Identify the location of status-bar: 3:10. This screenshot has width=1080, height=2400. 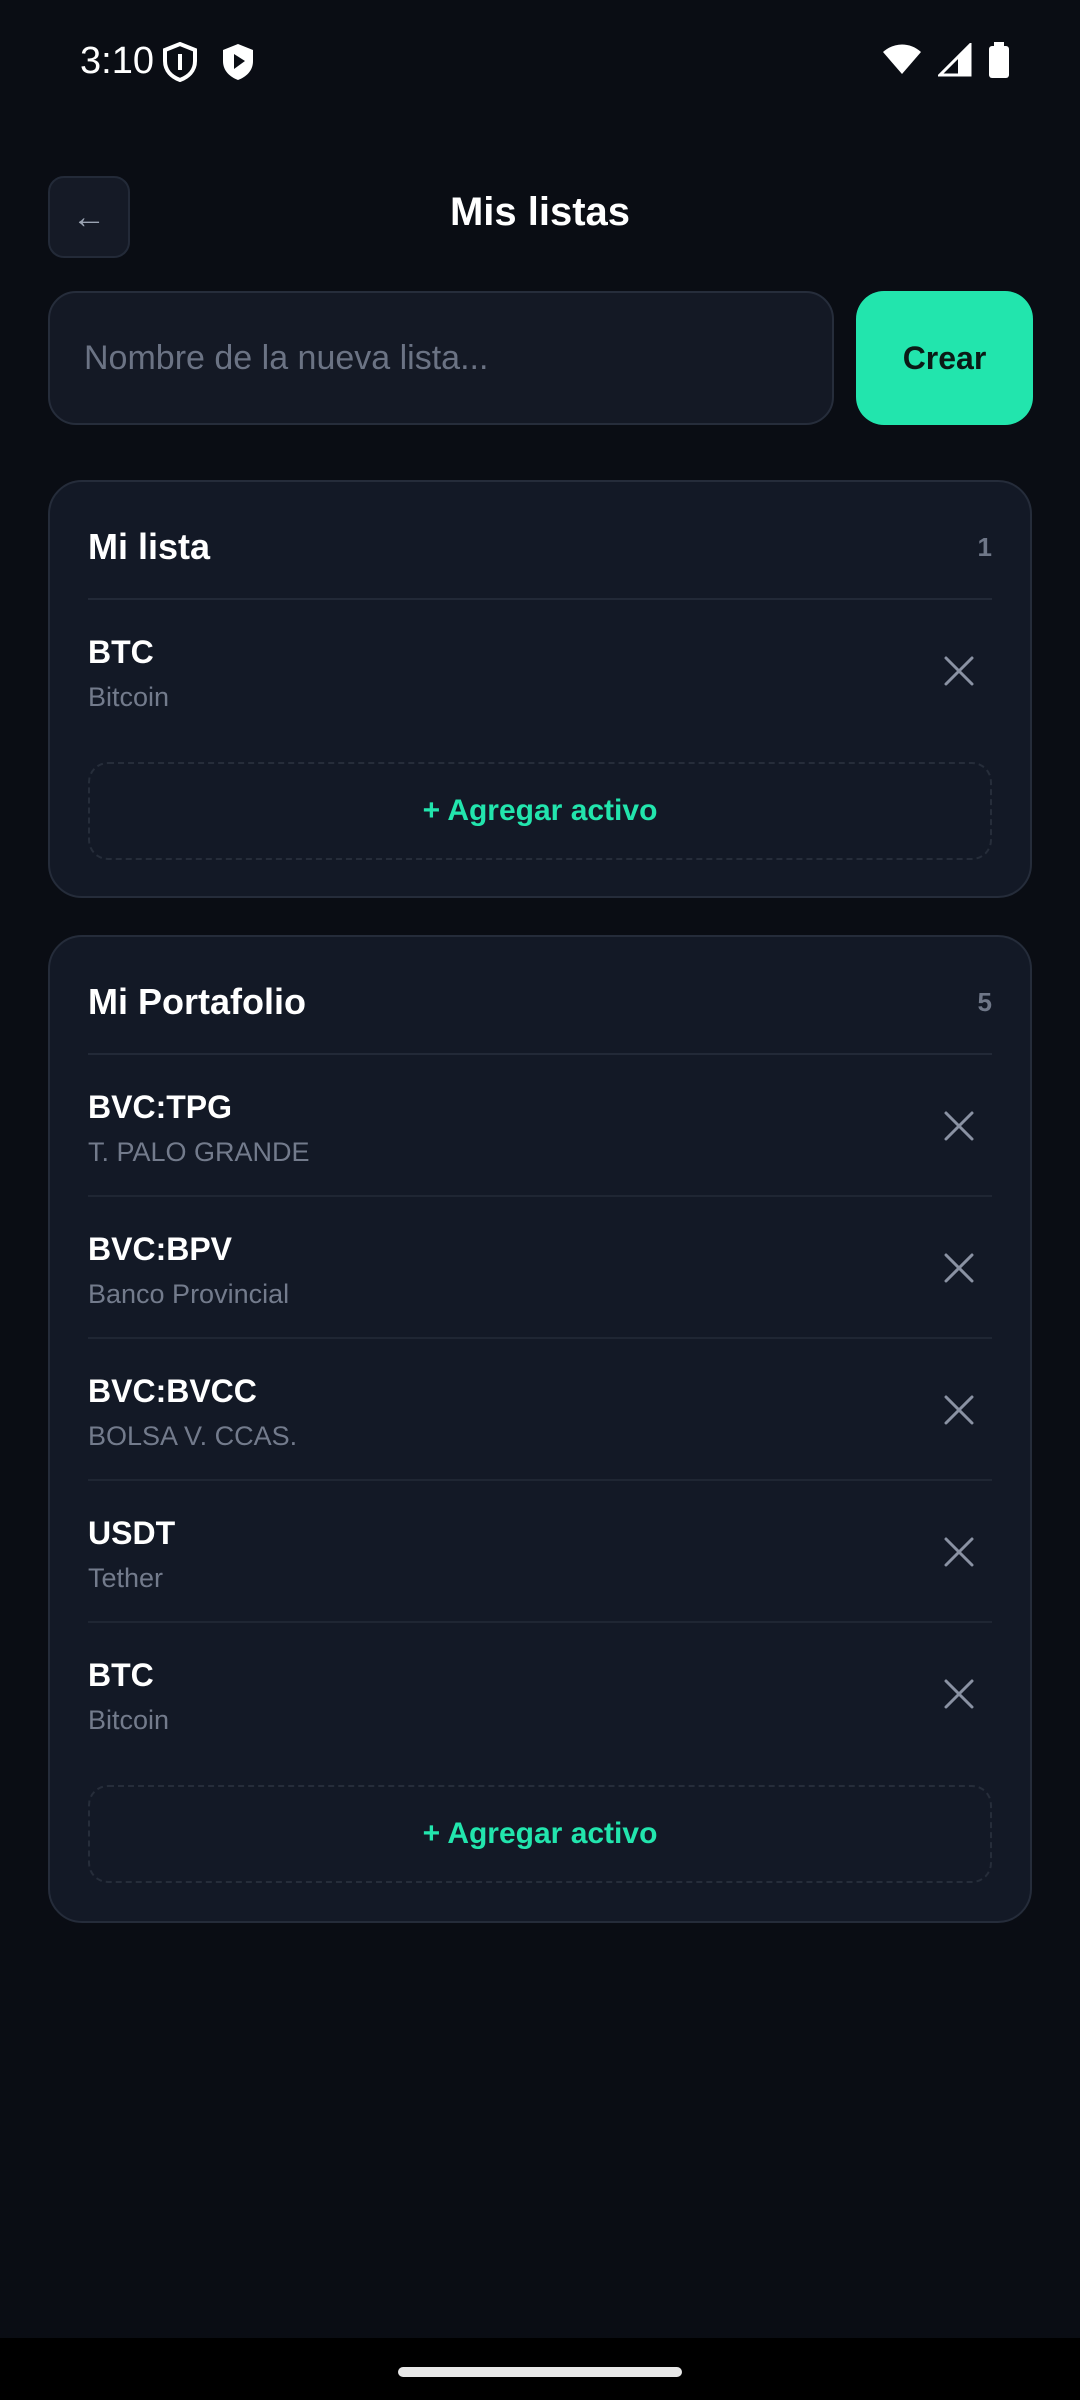
(540, 64).